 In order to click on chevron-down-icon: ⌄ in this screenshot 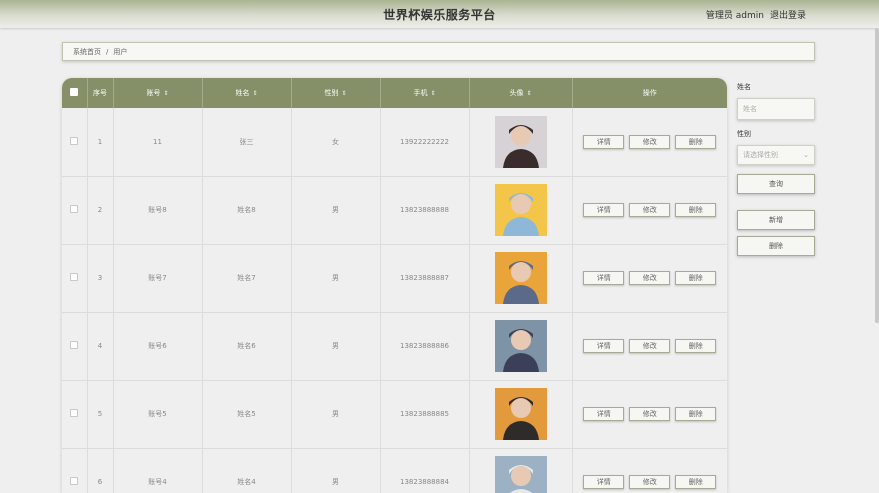, I will do `click(806, 155)`.